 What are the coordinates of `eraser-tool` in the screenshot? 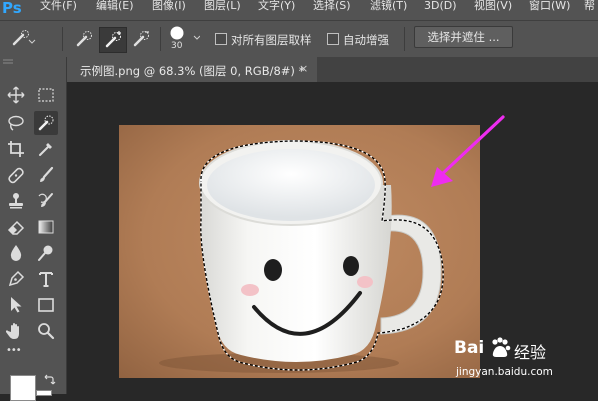 It's located at (16, 227).